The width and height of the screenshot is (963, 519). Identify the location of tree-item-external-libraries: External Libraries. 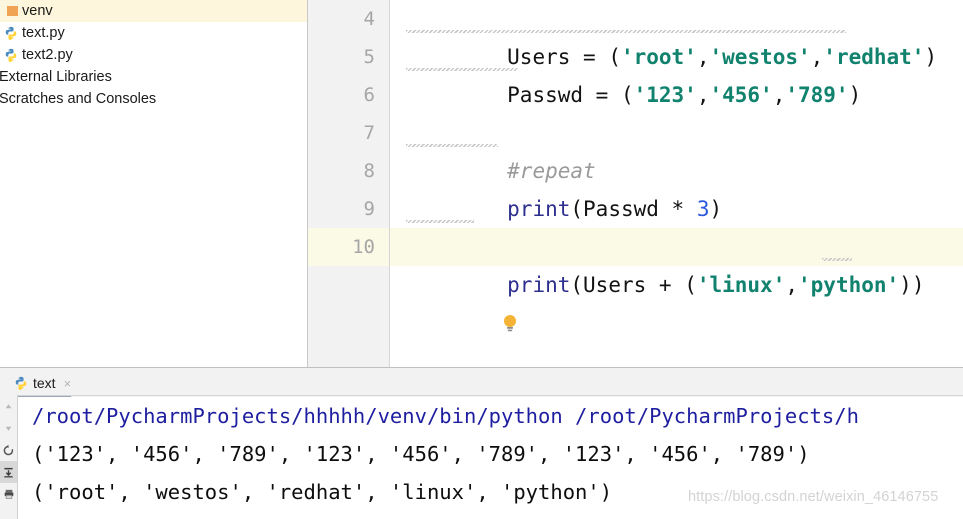
(153, 77).